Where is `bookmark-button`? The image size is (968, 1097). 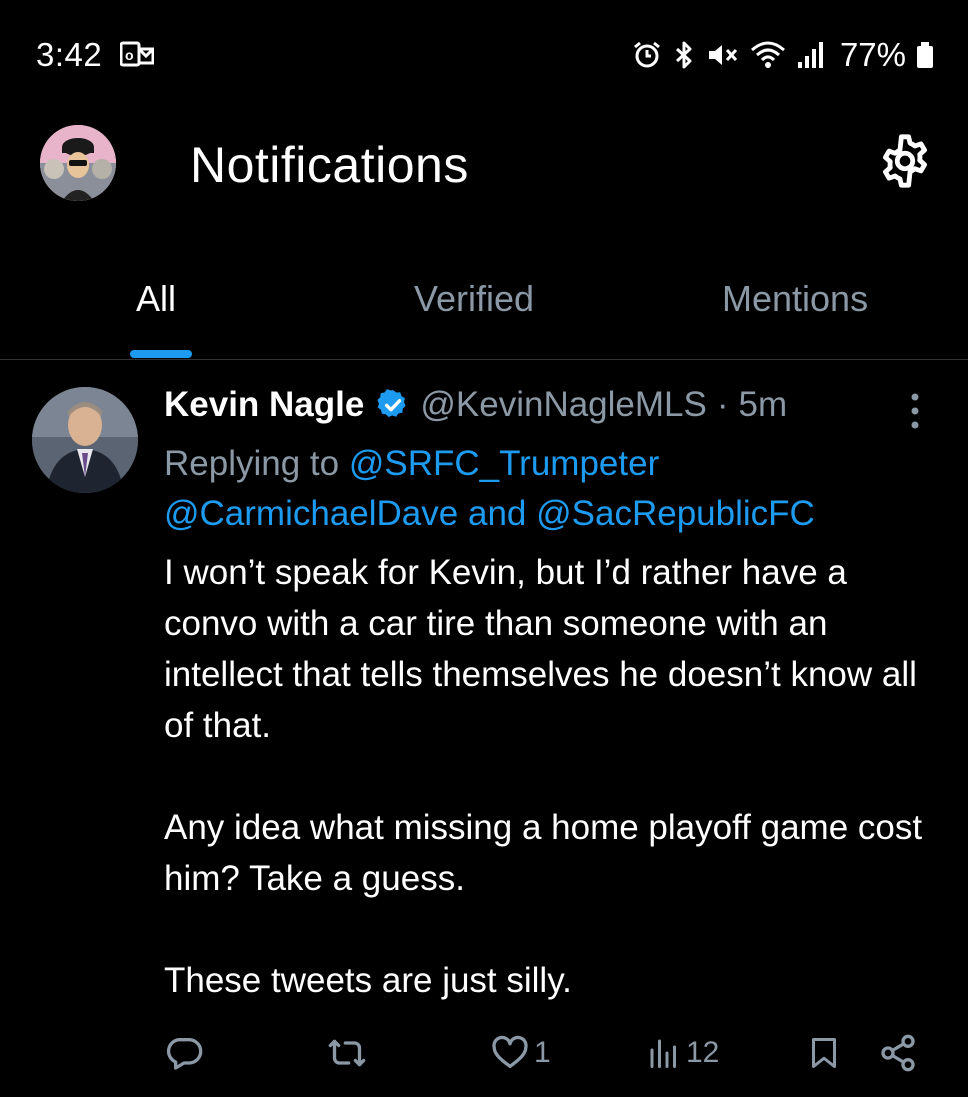
bookmark-button is located at coordinates (824, 1053).